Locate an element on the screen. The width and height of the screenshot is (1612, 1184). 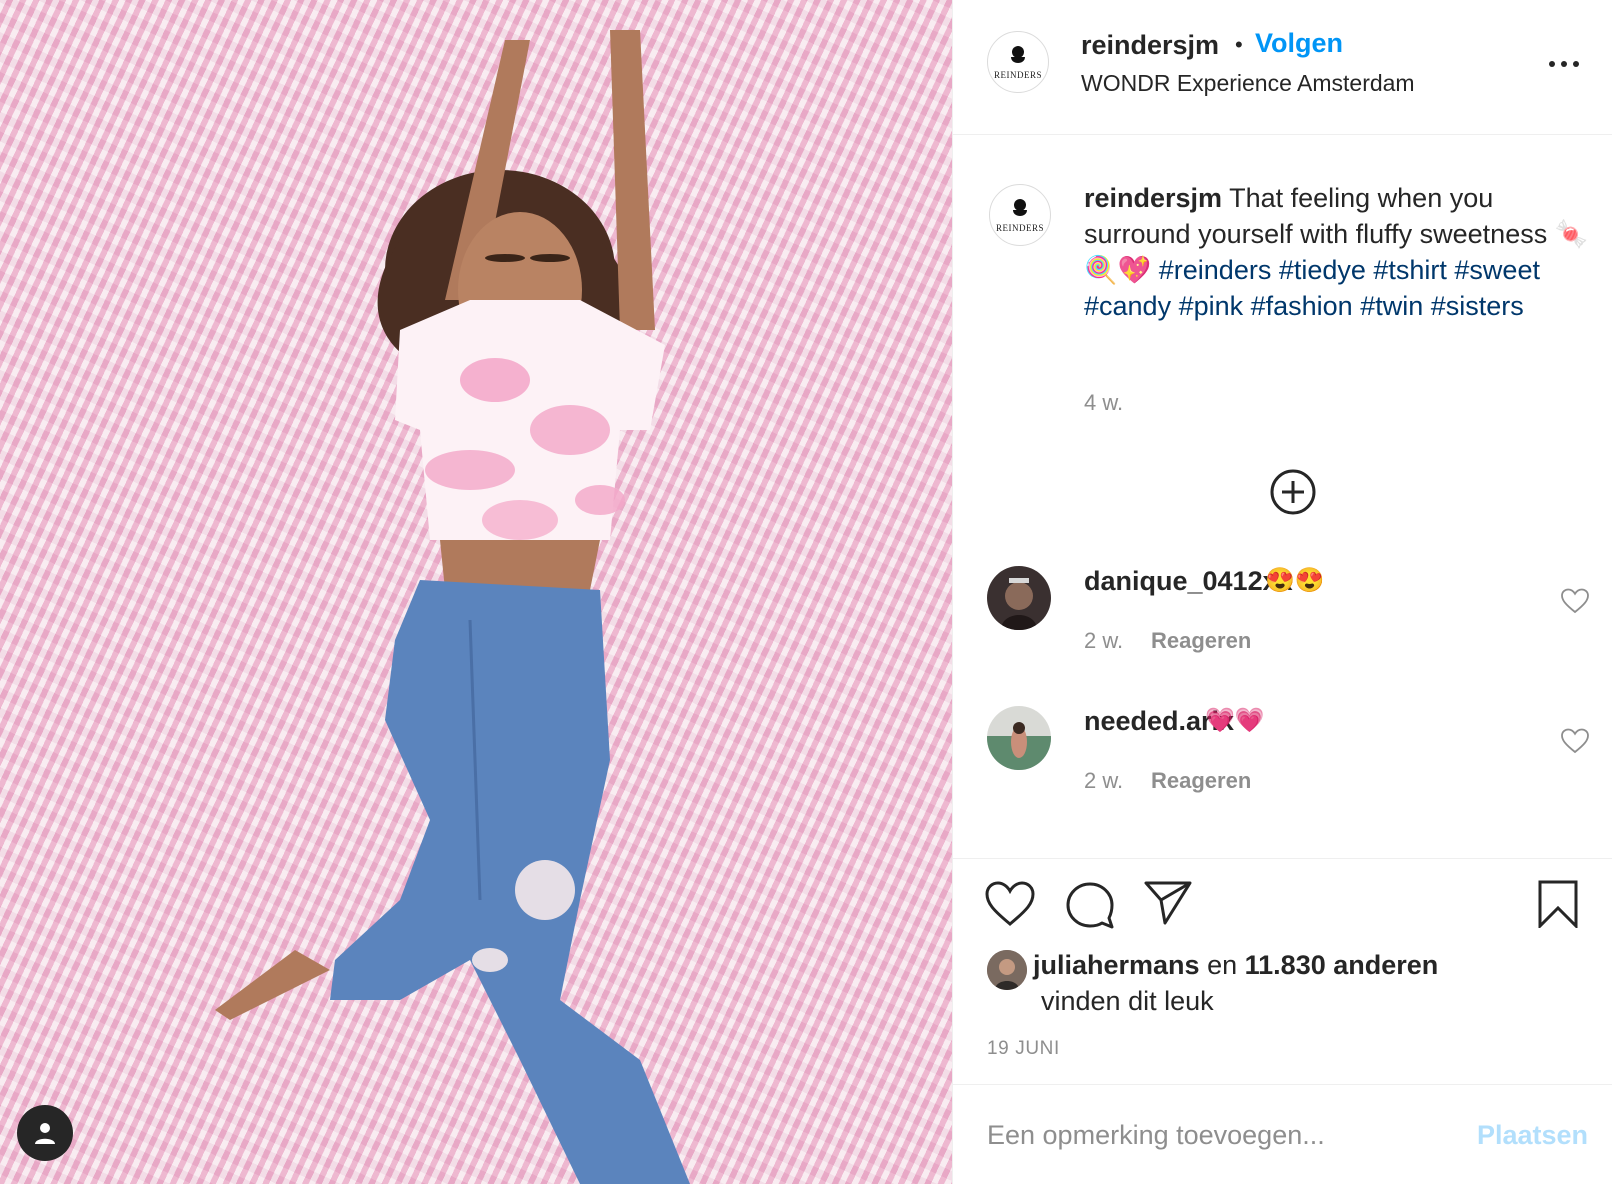
add-comment-input is located at coordinates (1222, 1135).